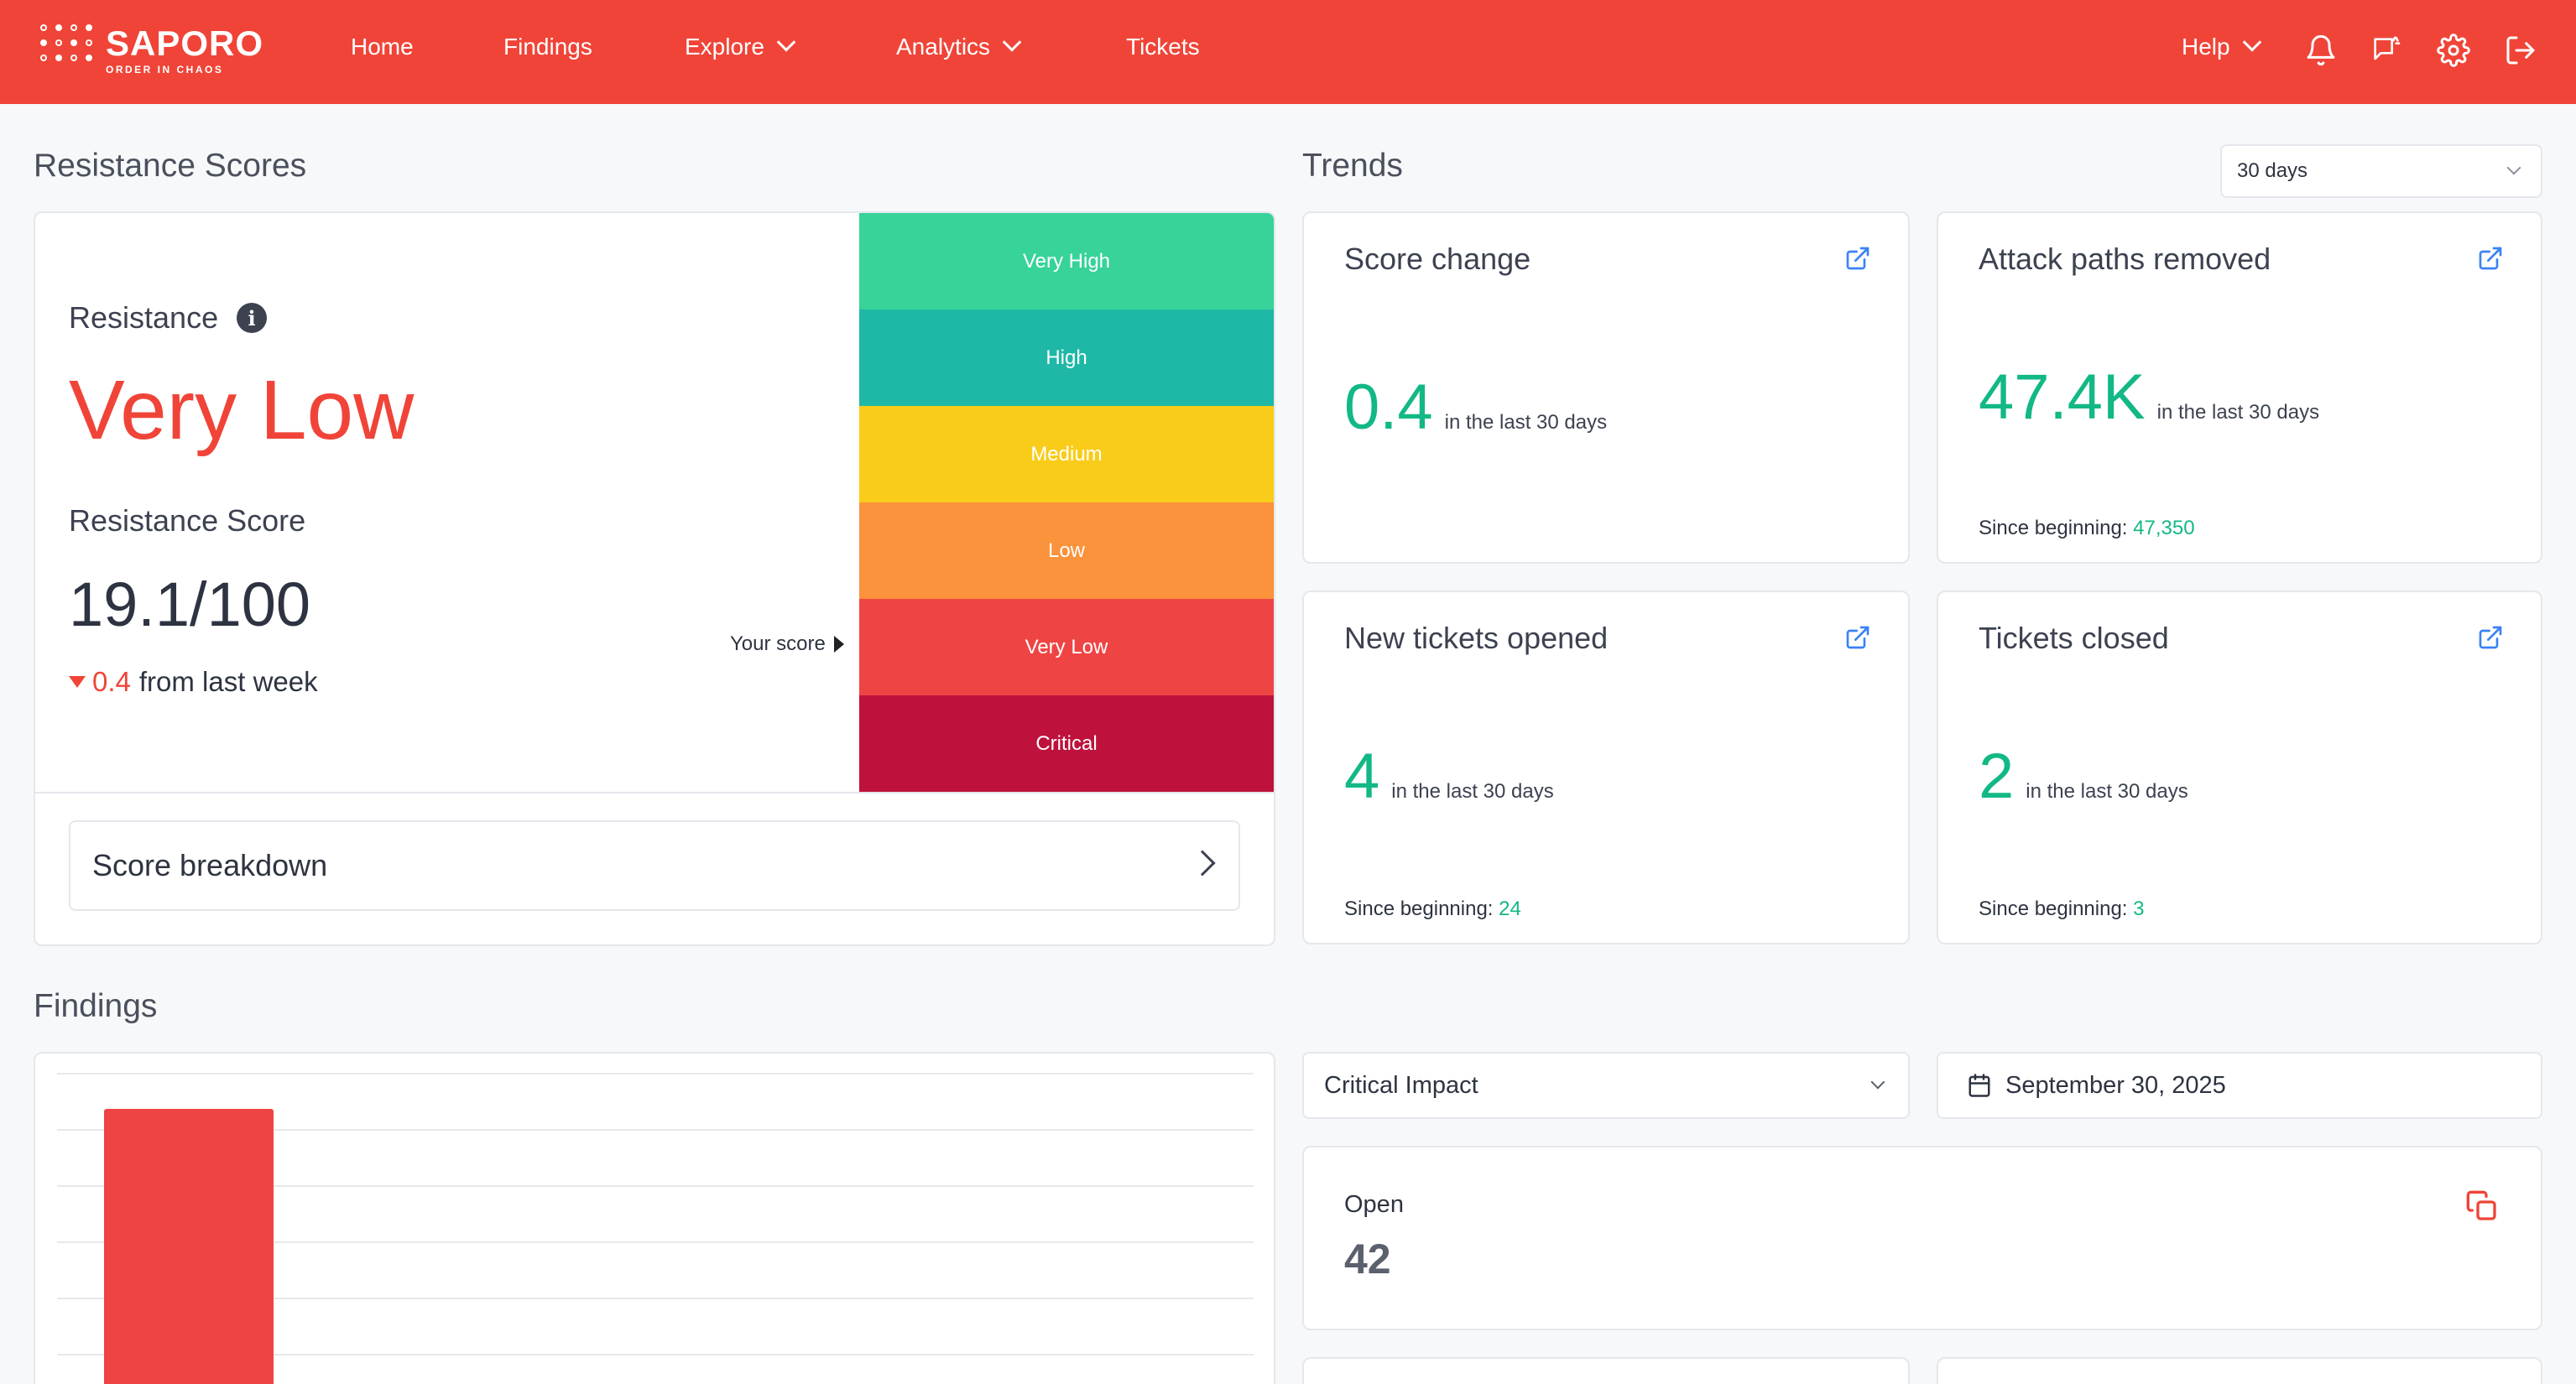  Describe the element at coordinates (210, 865) in the screenshot. I see `score-breakdown-label: Score breakdown` at that location.